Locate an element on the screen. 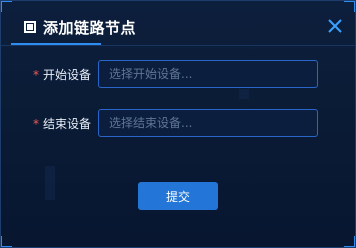 This screenshot has height=248, width=356. end-device-row: * 结束设备 is located at coordinates (178, 123).